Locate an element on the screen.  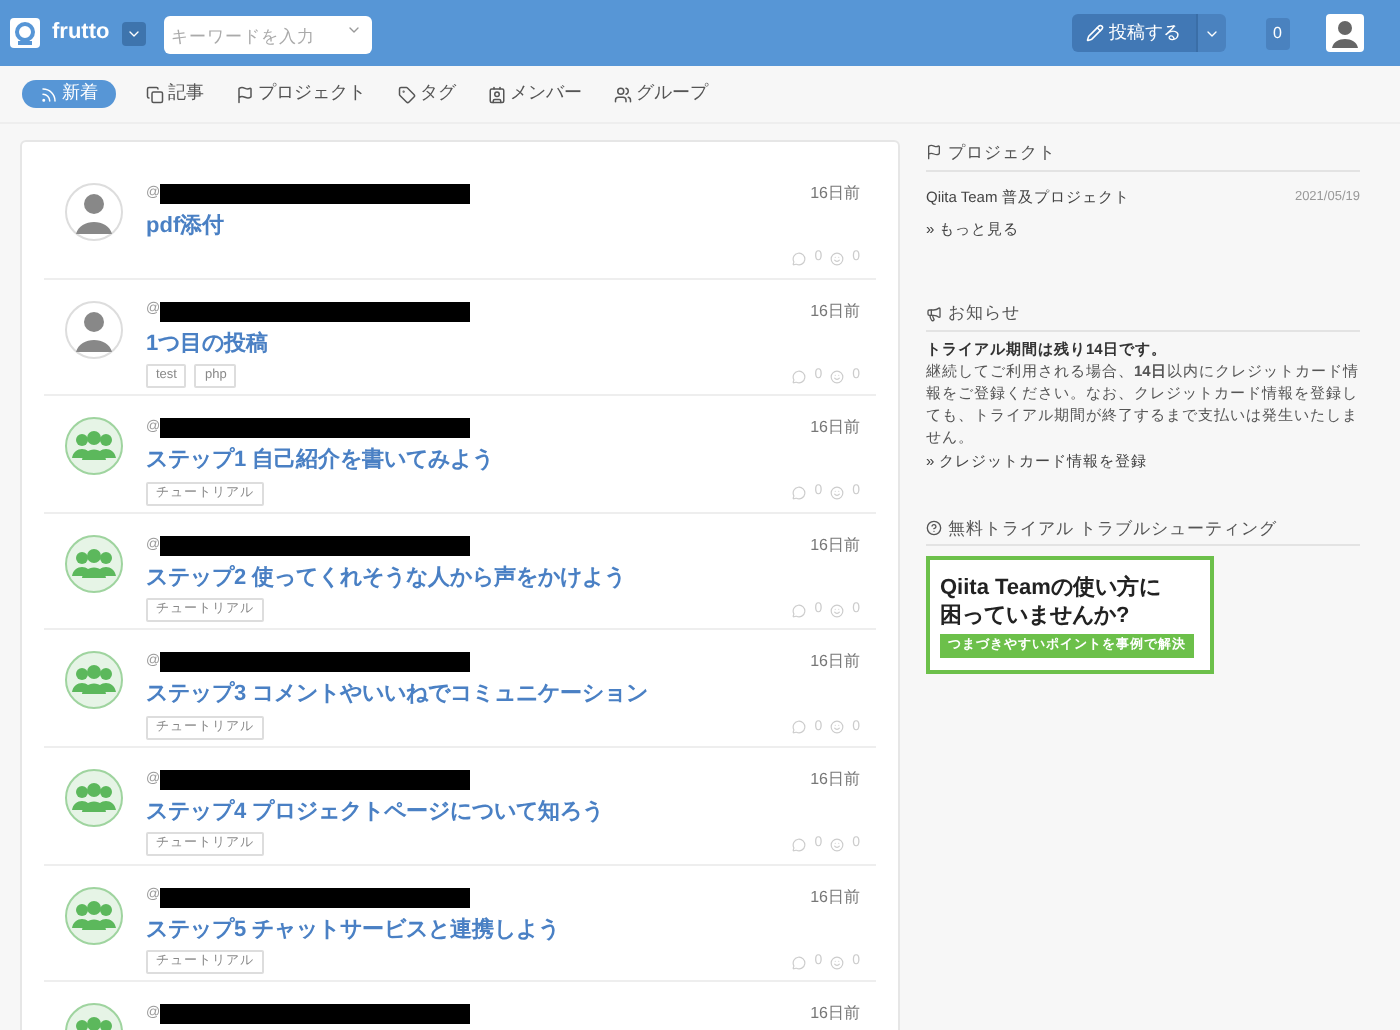
section-heading: お知らせ is located at coordinates (984, 313).